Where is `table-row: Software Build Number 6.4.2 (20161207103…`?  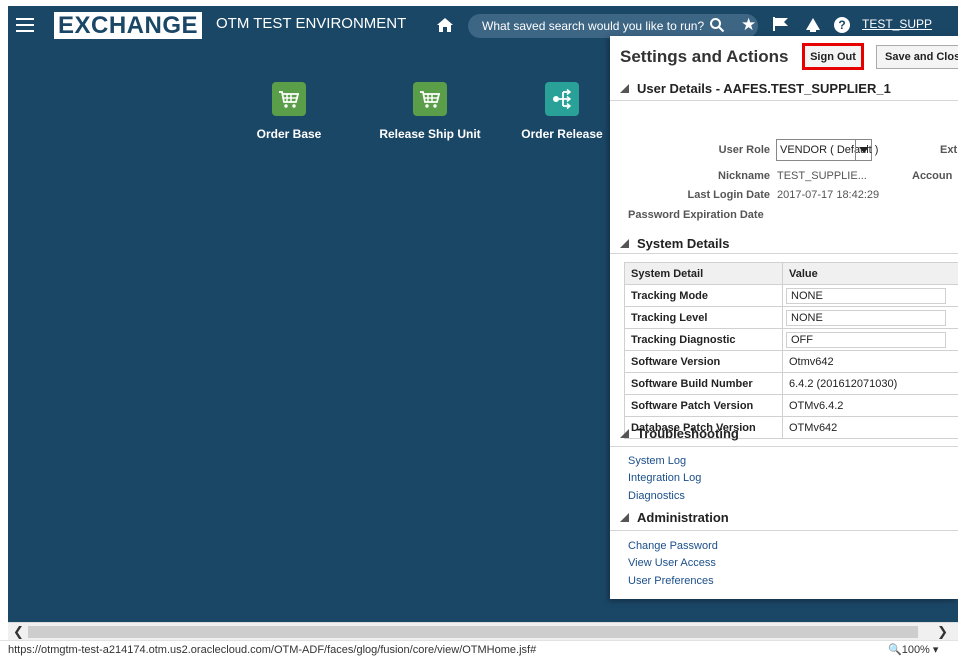 table-row: Software Build Number 6.4.2 (20161207103… is located at coordinates (791, 383).